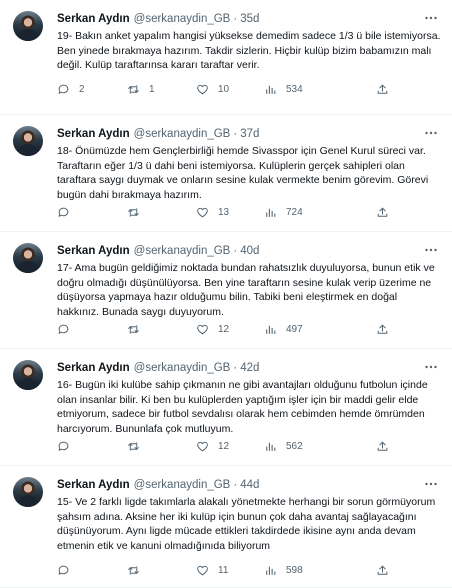  What do you see at coordinates (294, 212) in the screenshot?
I see `view-count: 724` at bounding box center [294, 212].